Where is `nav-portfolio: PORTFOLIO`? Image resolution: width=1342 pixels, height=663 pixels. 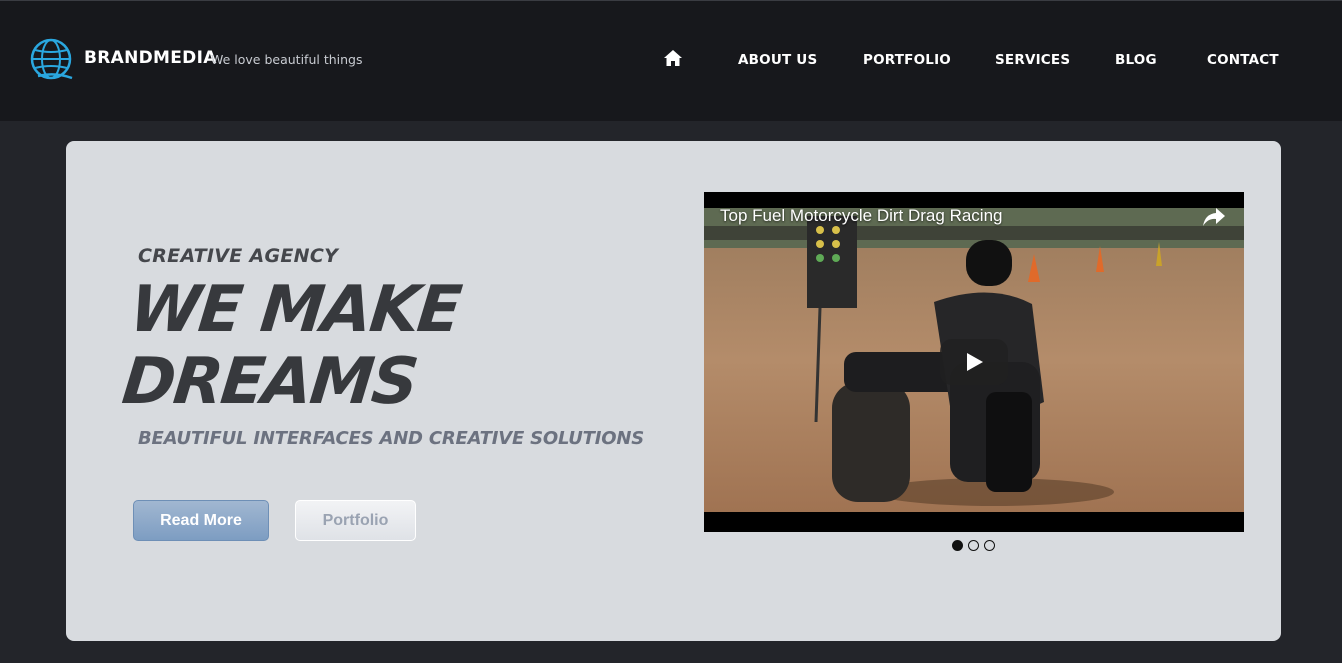 nav-portfolio: PORTFOLIO is located at coordinates (907, 60).